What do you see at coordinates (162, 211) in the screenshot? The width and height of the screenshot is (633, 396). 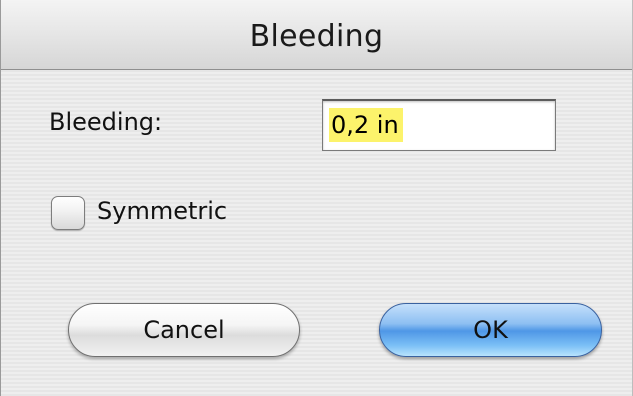 I see `symmetric-checkbox-label: Symmetric` at bounding box center [162, 211].